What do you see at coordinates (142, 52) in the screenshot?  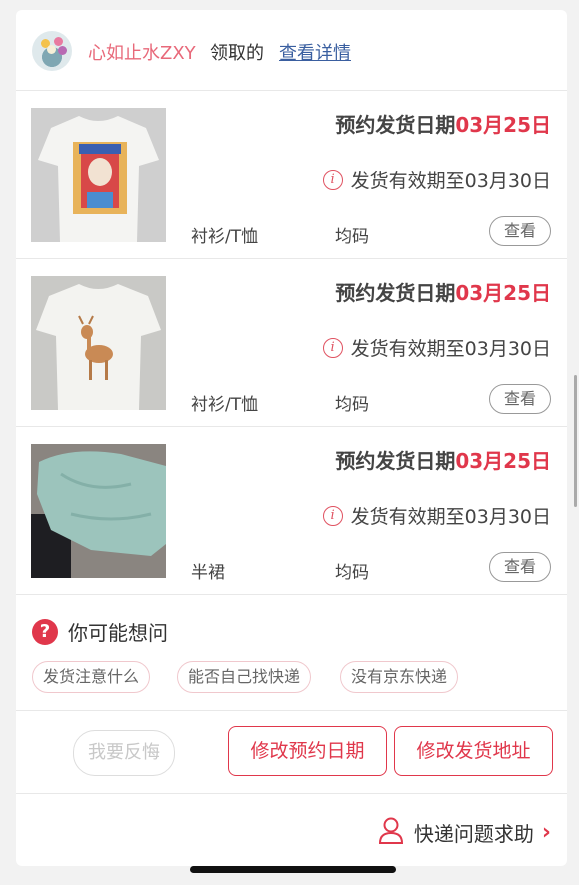 I see `user-name: 心如止水ZXY` at bounding box center [142, 52].